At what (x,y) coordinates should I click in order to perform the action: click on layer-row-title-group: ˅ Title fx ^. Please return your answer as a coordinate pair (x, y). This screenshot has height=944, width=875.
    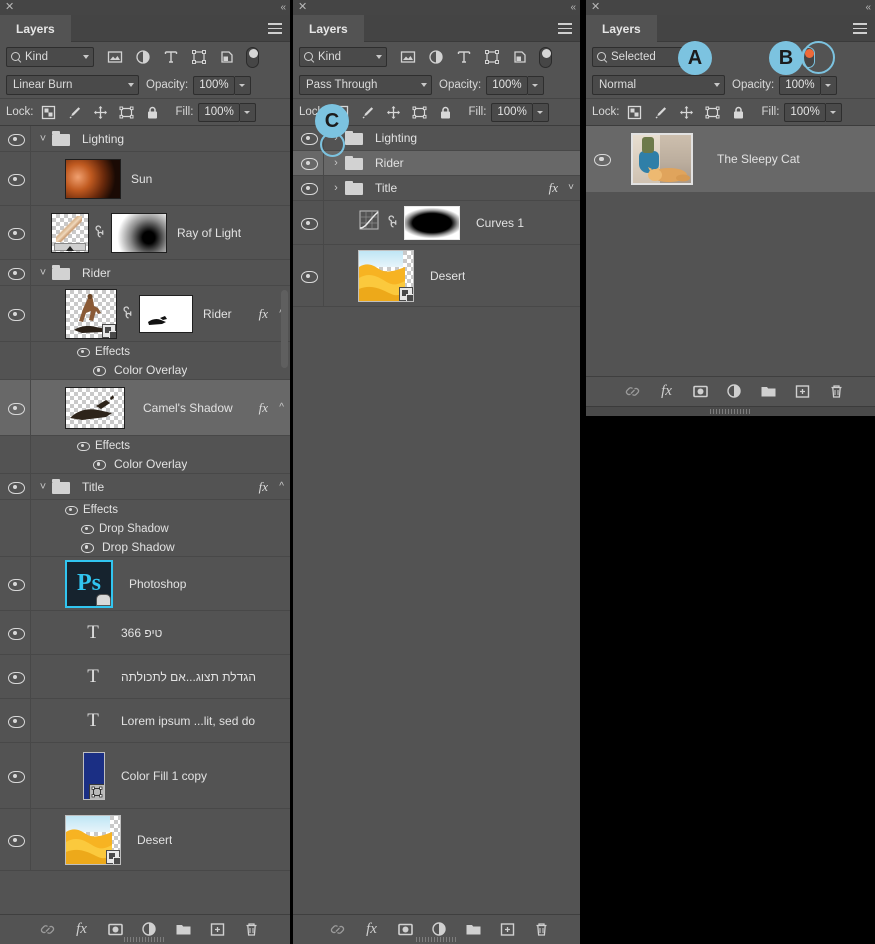
    Looking at the image, I should click on (145, 487).